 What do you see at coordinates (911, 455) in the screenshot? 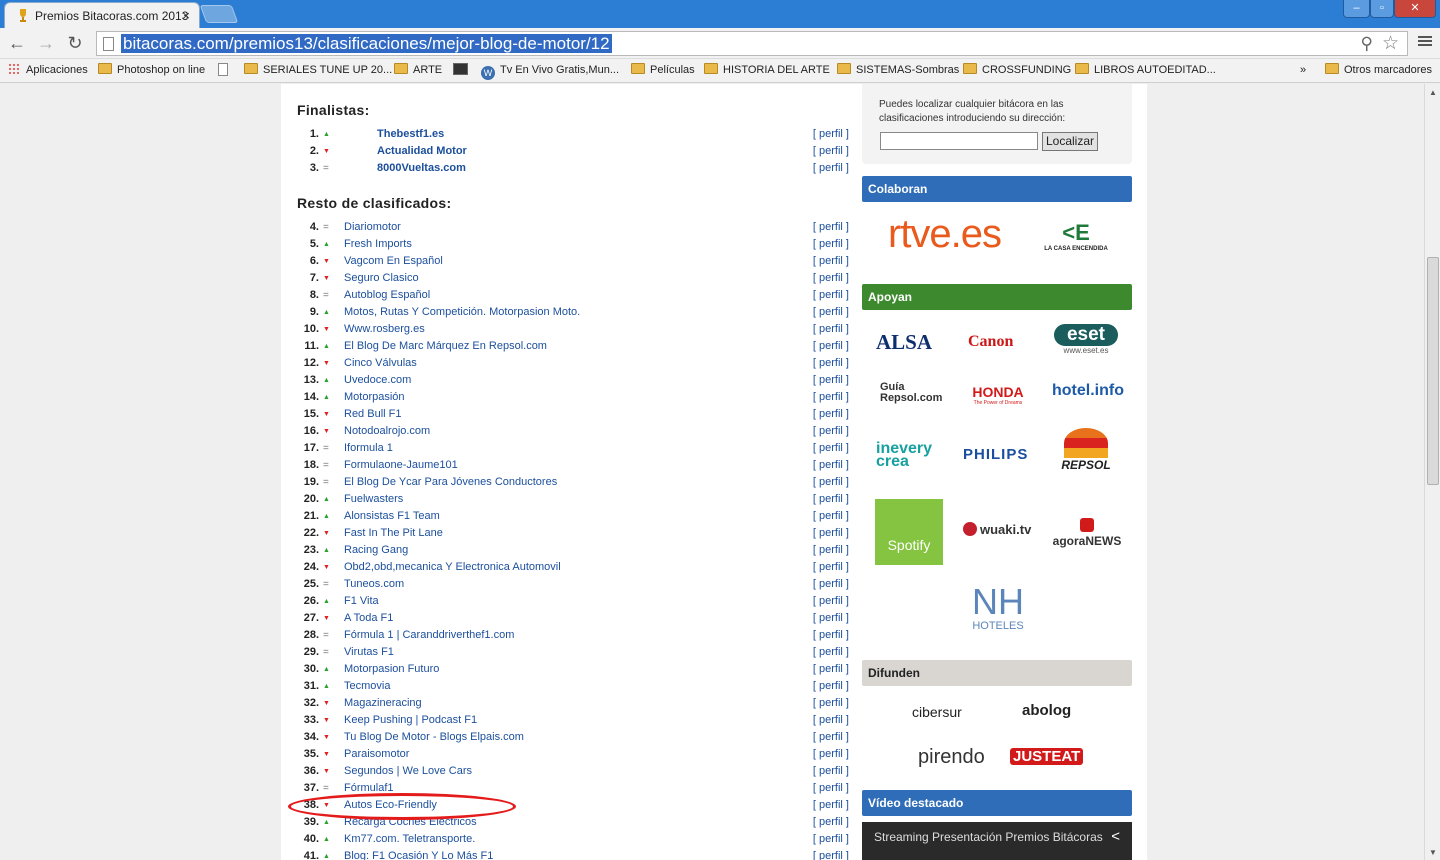
I see `inevery-crea-logo: inevery crea` at bounding box center [911, 455].